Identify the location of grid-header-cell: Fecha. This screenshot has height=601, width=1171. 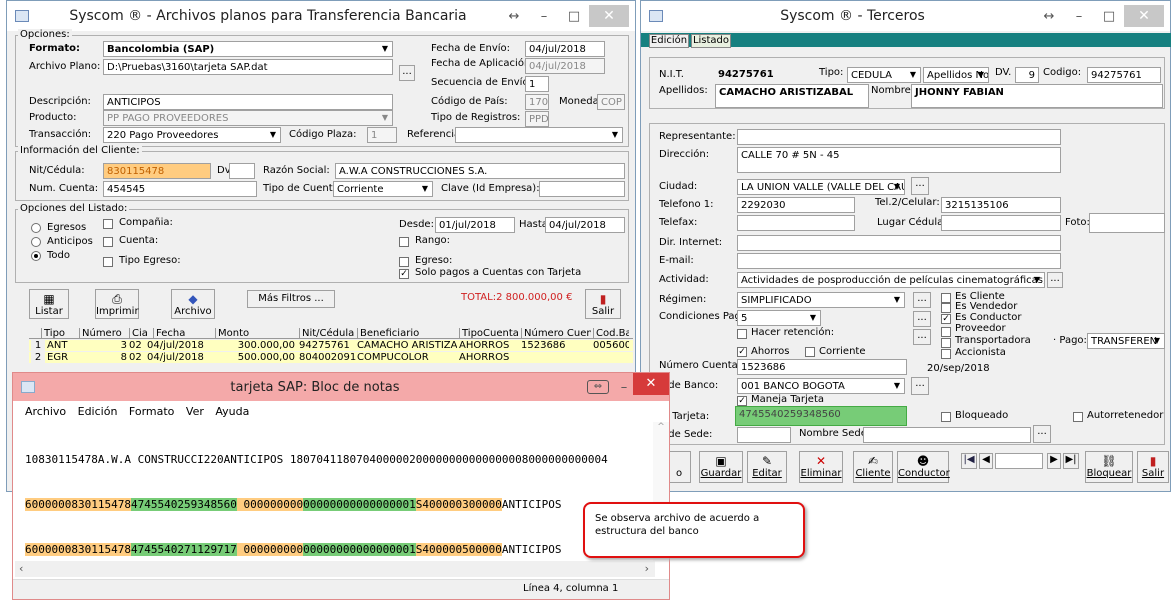
(182, 333).